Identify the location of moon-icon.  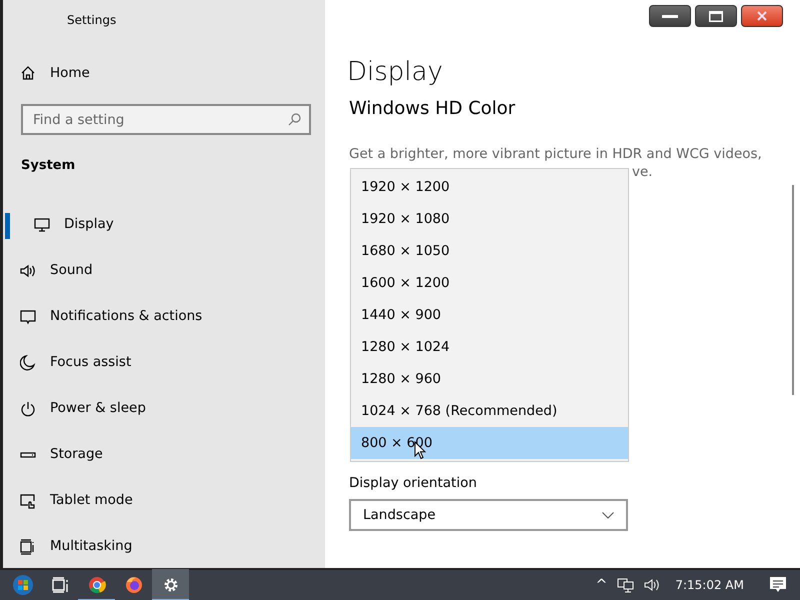
(28, 362).